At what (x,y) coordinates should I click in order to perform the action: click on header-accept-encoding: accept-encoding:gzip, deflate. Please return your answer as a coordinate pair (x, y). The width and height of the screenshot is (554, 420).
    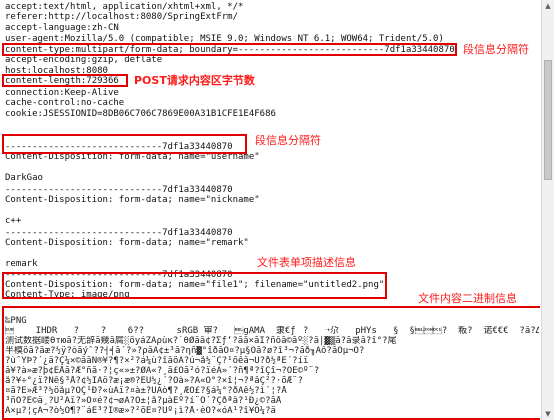
    Looking at the image, I should click on (84, 60).